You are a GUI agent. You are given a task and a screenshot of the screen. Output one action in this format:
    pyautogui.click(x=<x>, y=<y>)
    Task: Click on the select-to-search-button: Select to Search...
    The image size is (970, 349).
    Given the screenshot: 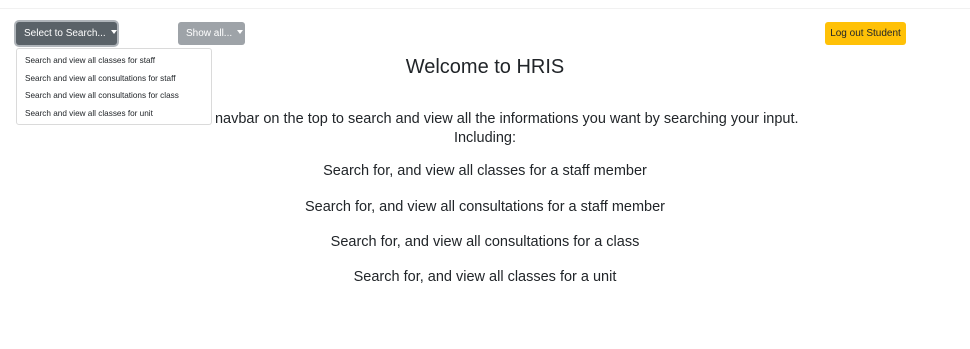 What is the action you would take?
    pyautogui.click(x=66, y=33)
    